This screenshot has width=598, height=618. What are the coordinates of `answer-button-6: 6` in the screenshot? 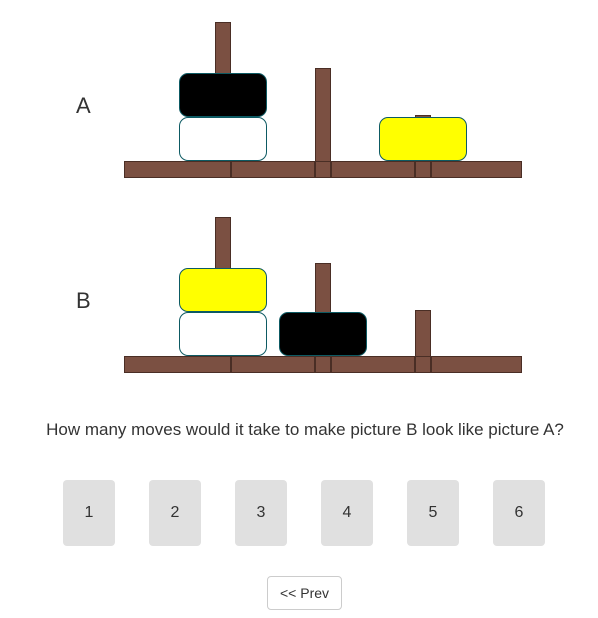 It's located at (519, 513).